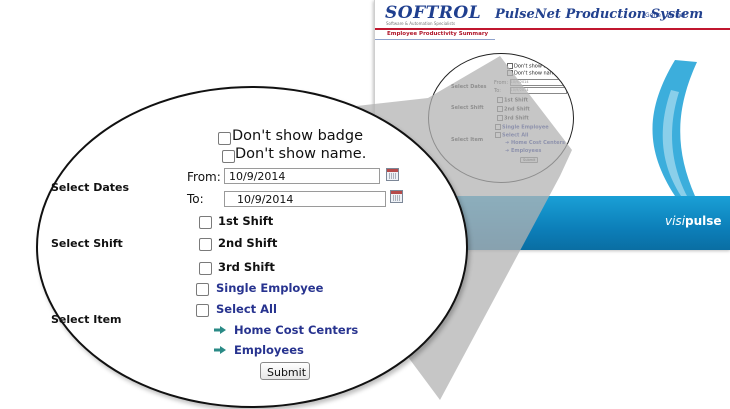 The height and width of the screenshot is (409, 730). What do you see at coordinates (301, 154) in the screenshot?
I see `dont-show-name-label: Don't show name.` at bounding box center [301, 154].